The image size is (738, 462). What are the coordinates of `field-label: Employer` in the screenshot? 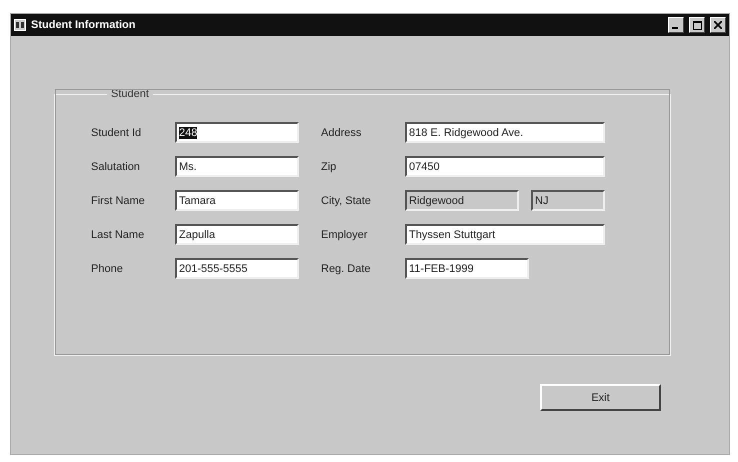 It's located at (344, 234).